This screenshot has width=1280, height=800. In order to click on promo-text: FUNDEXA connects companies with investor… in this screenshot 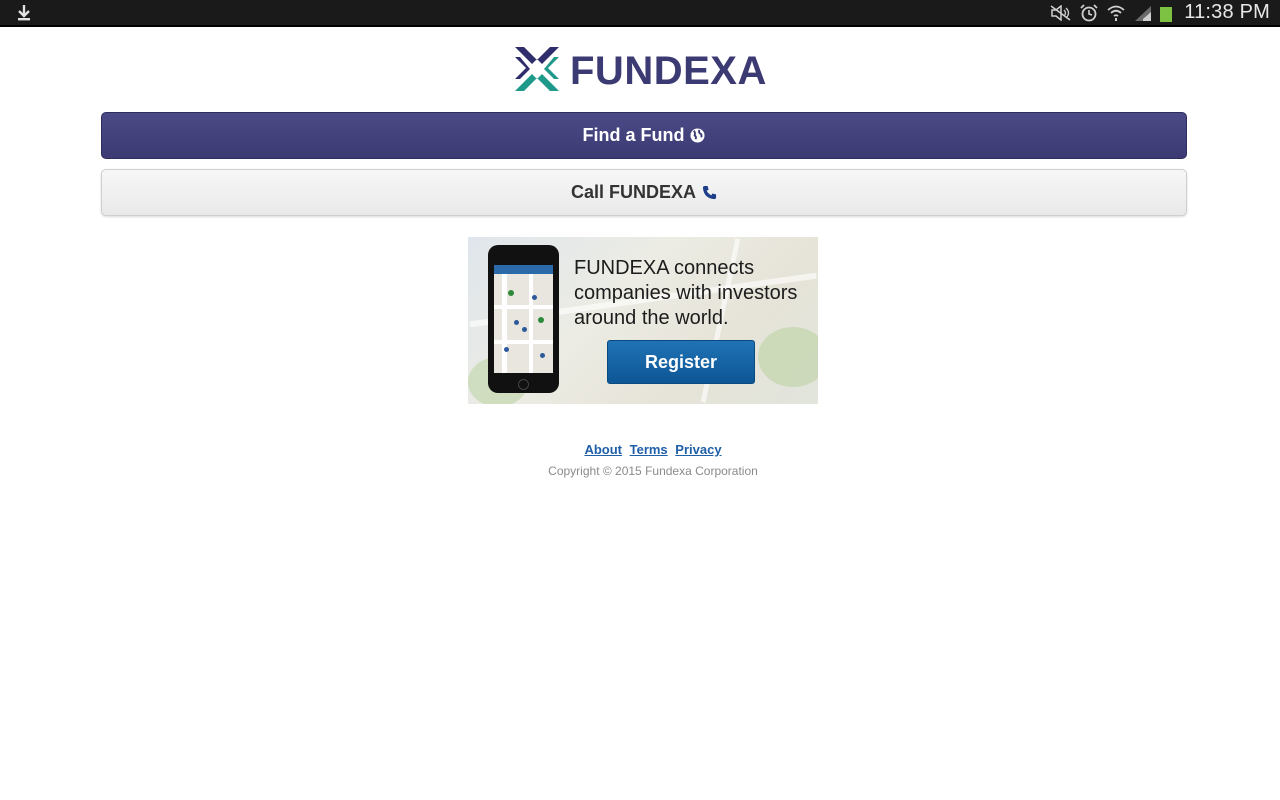, I will do `click(686, 293)`.